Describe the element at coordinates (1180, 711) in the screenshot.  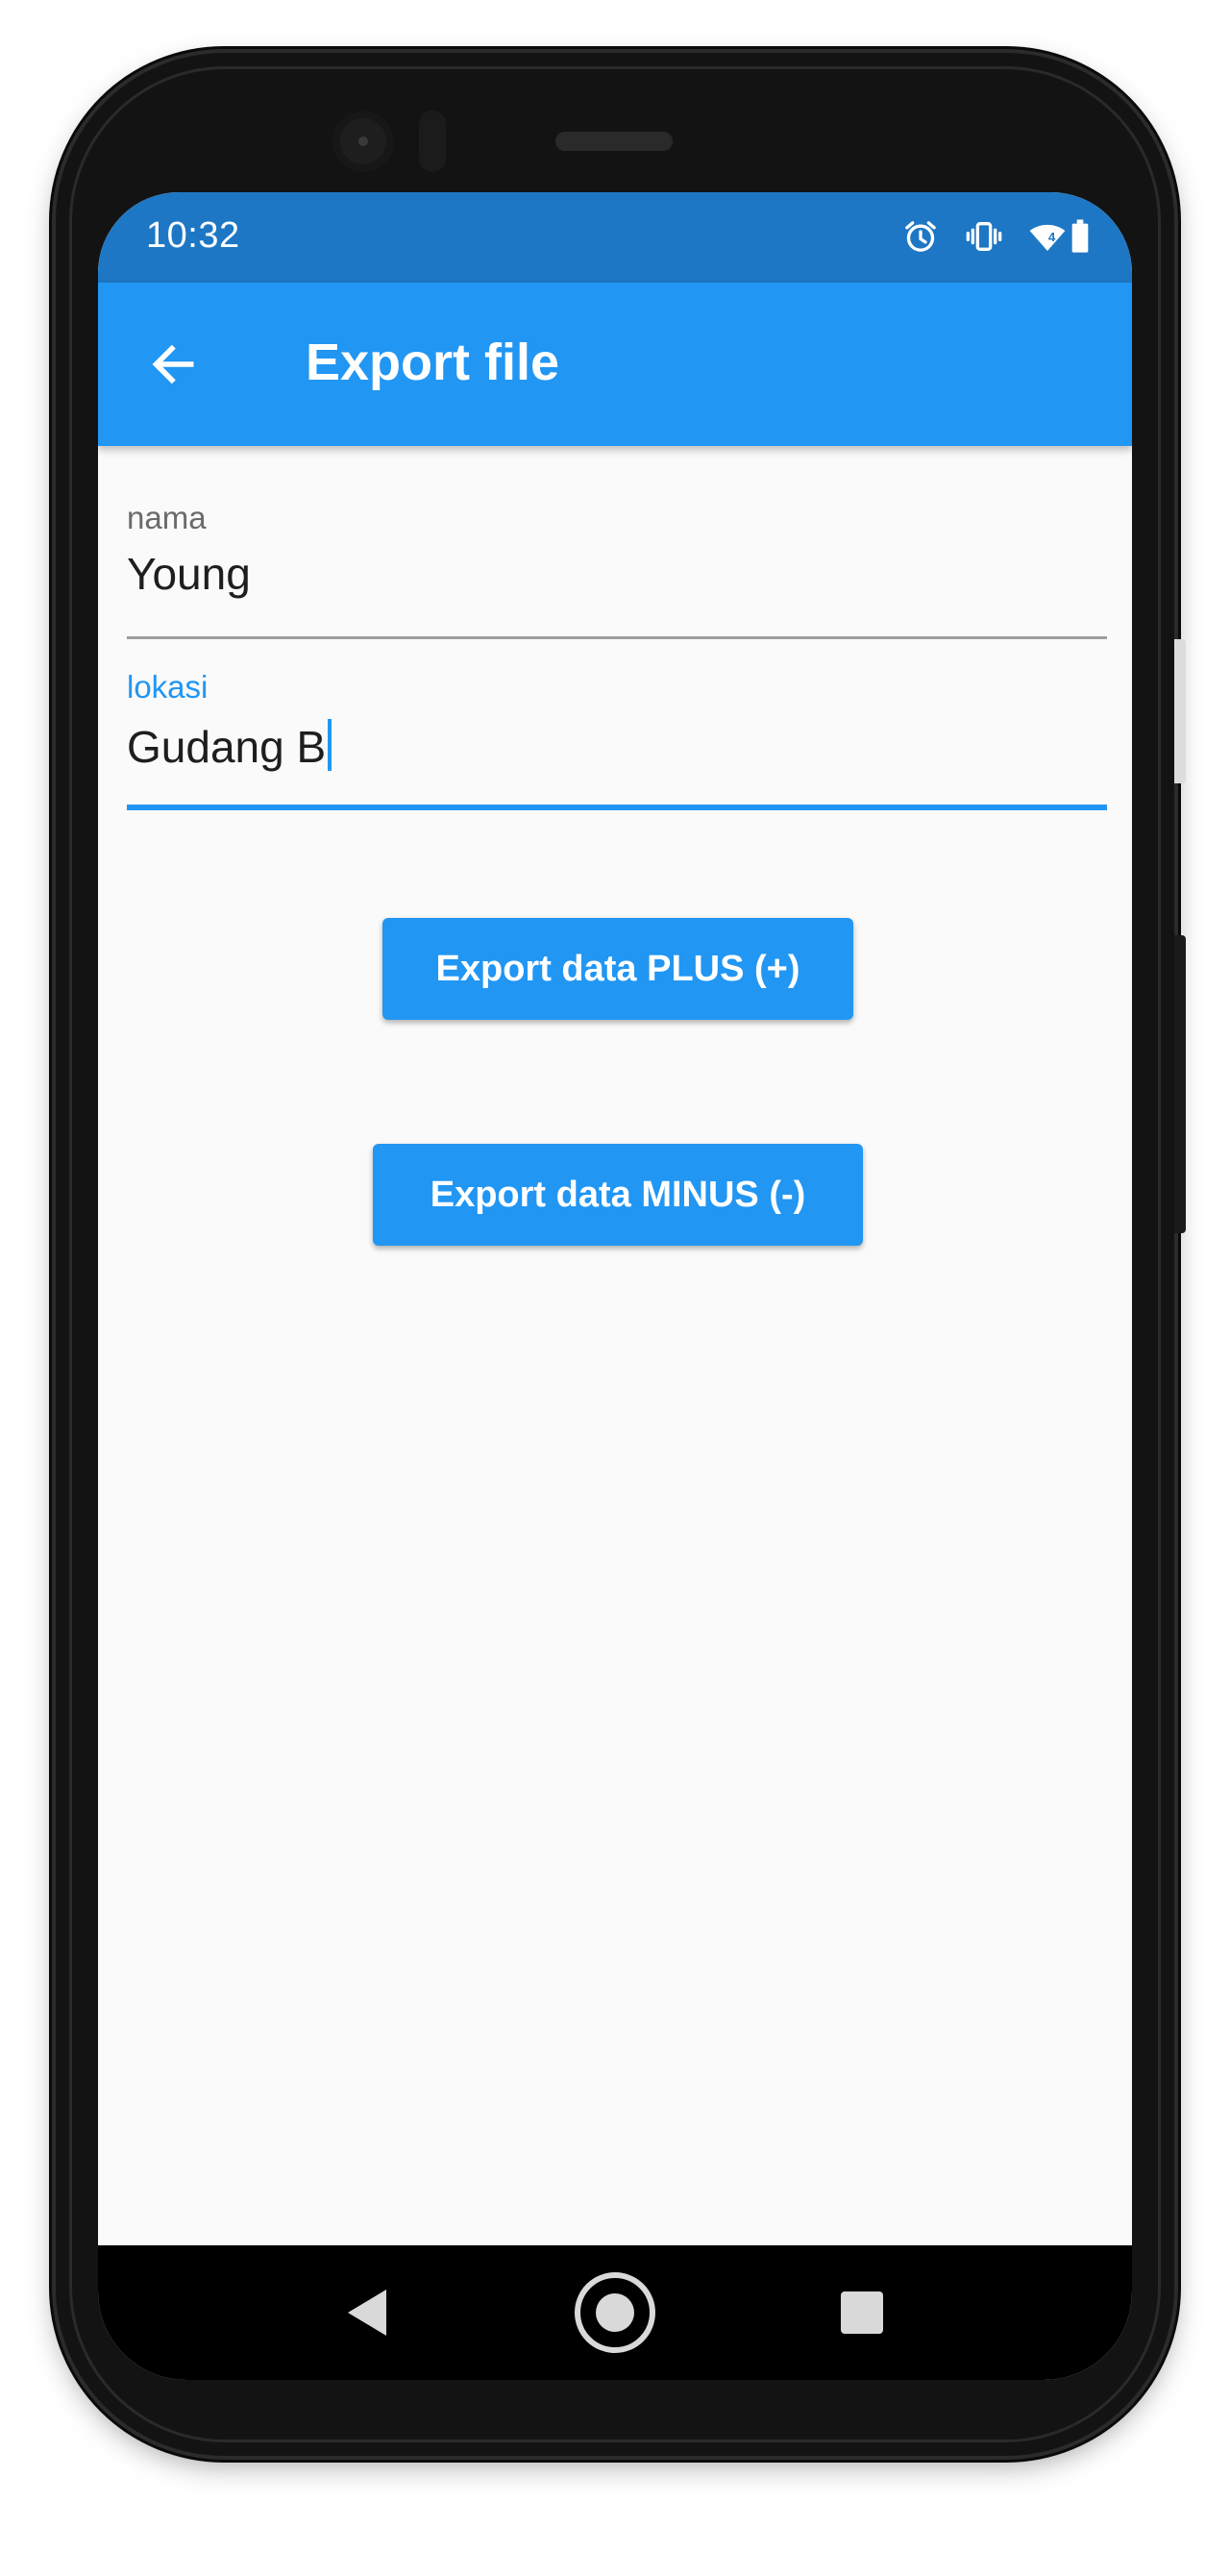
I see `side-button-small` at that location.